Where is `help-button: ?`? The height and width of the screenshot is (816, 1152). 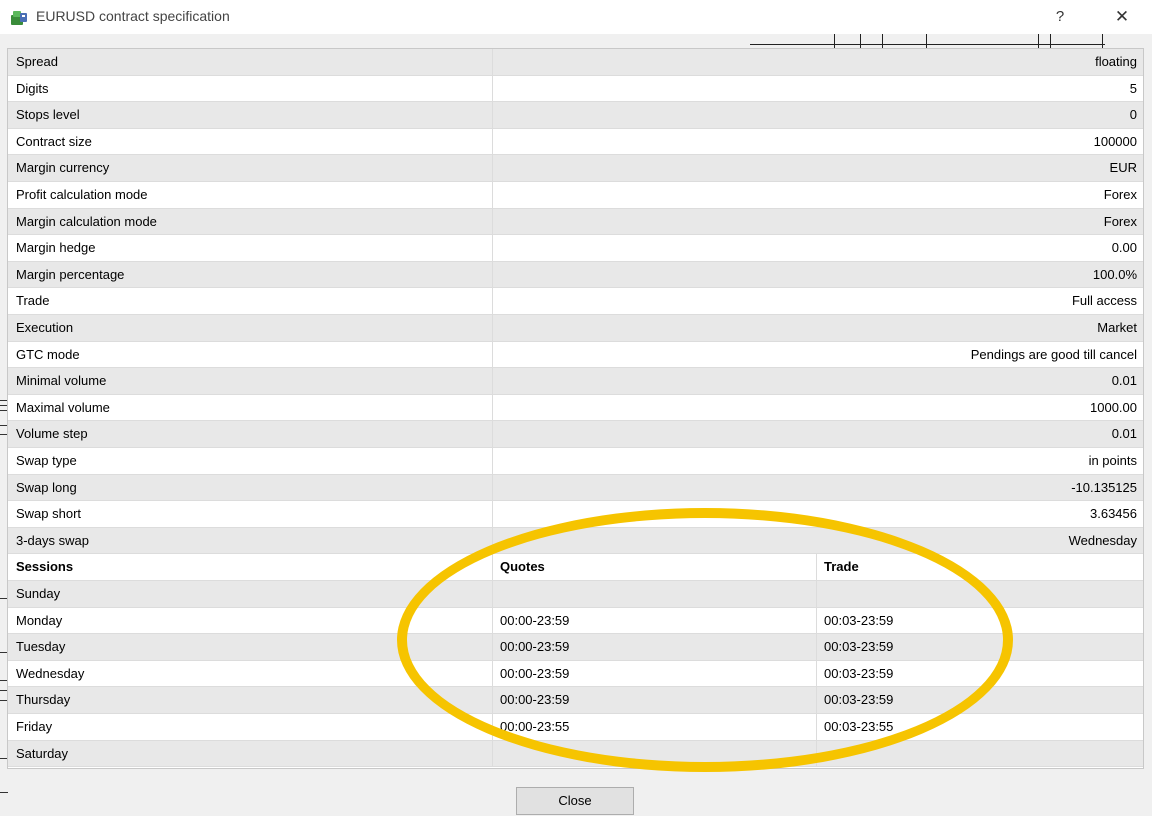 help-button: ? is located at coordinates (1060, 17).